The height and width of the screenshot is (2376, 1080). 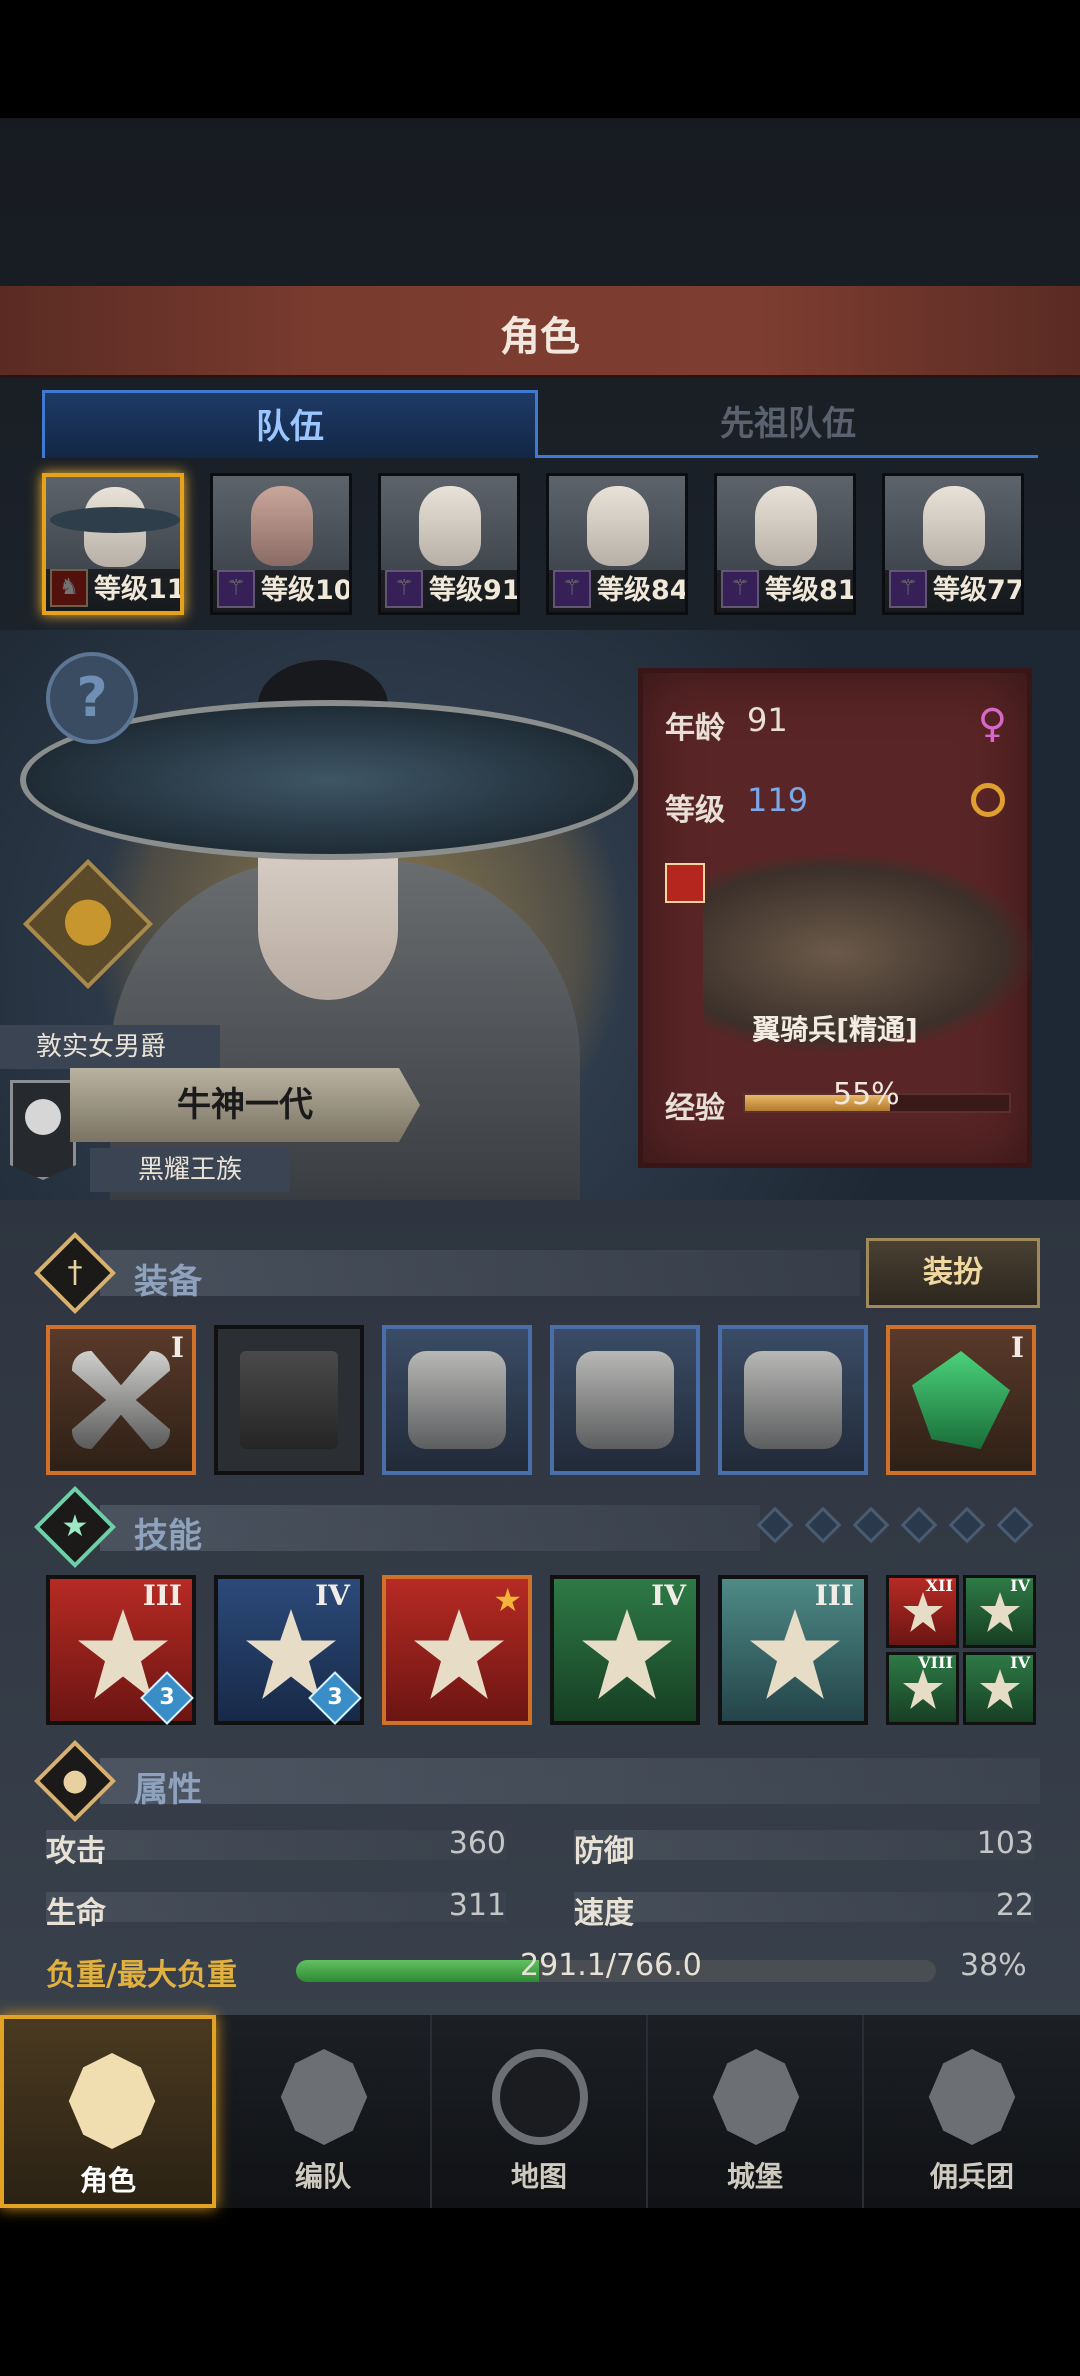 What do you see at coordinates (695, 1108) in the screenshot?
I see `exp-label: 经验` at bounding box center [695, 1108].